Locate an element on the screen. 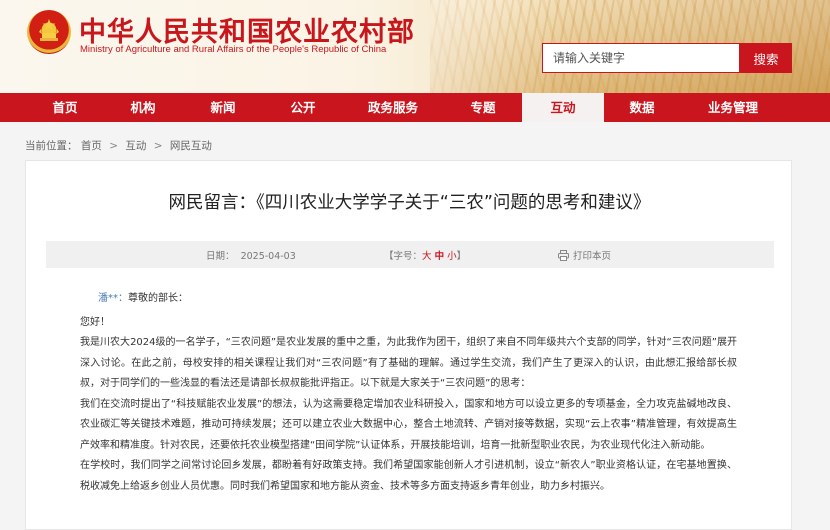 The height and width of the screenshot is (530, 830). search-input is located at coordinates (641, 58).